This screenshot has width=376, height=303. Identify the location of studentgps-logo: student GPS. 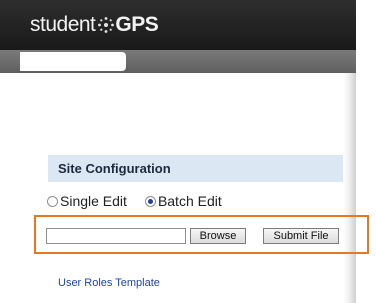
(94, 25).